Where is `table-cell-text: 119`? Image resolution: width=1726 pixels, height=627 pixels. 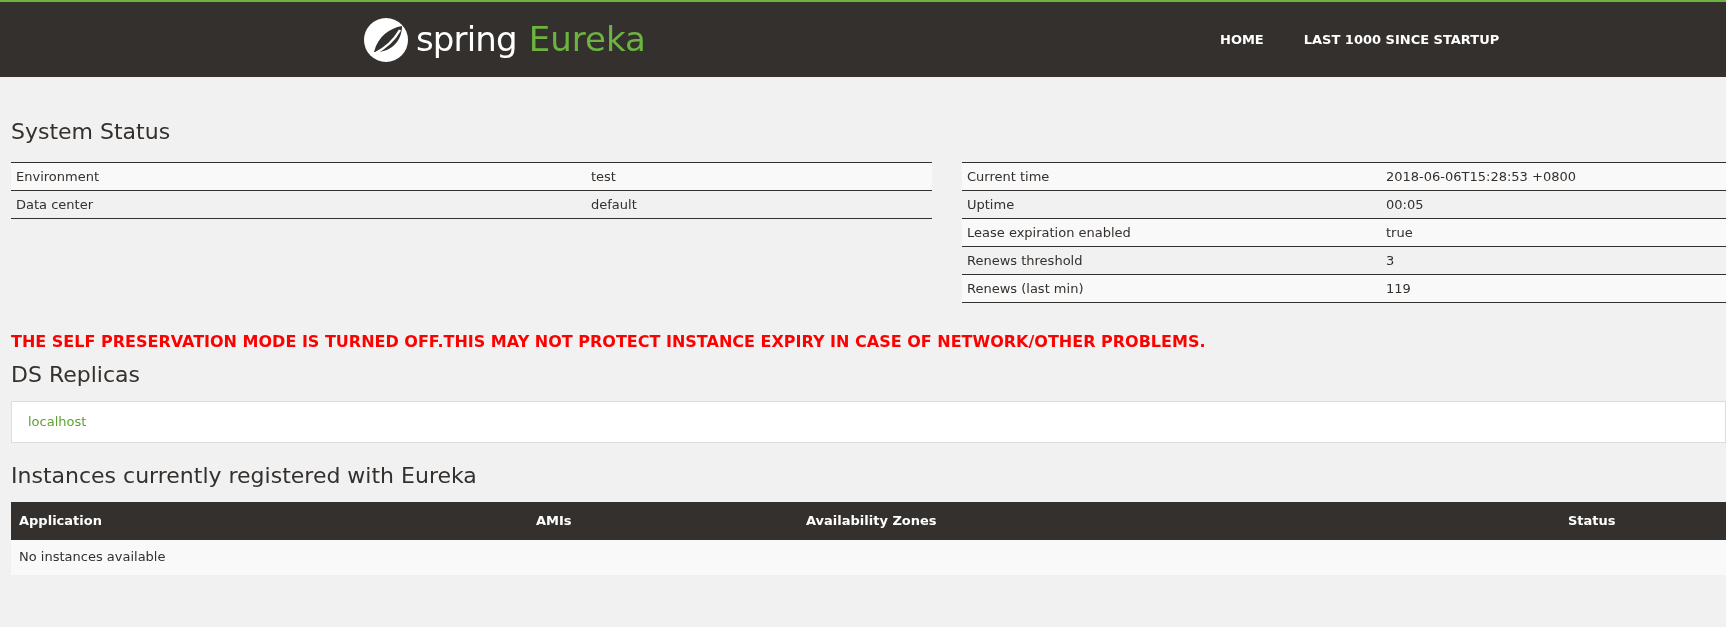
table-cell-text: 119 is located at coordinates (1398, 288).